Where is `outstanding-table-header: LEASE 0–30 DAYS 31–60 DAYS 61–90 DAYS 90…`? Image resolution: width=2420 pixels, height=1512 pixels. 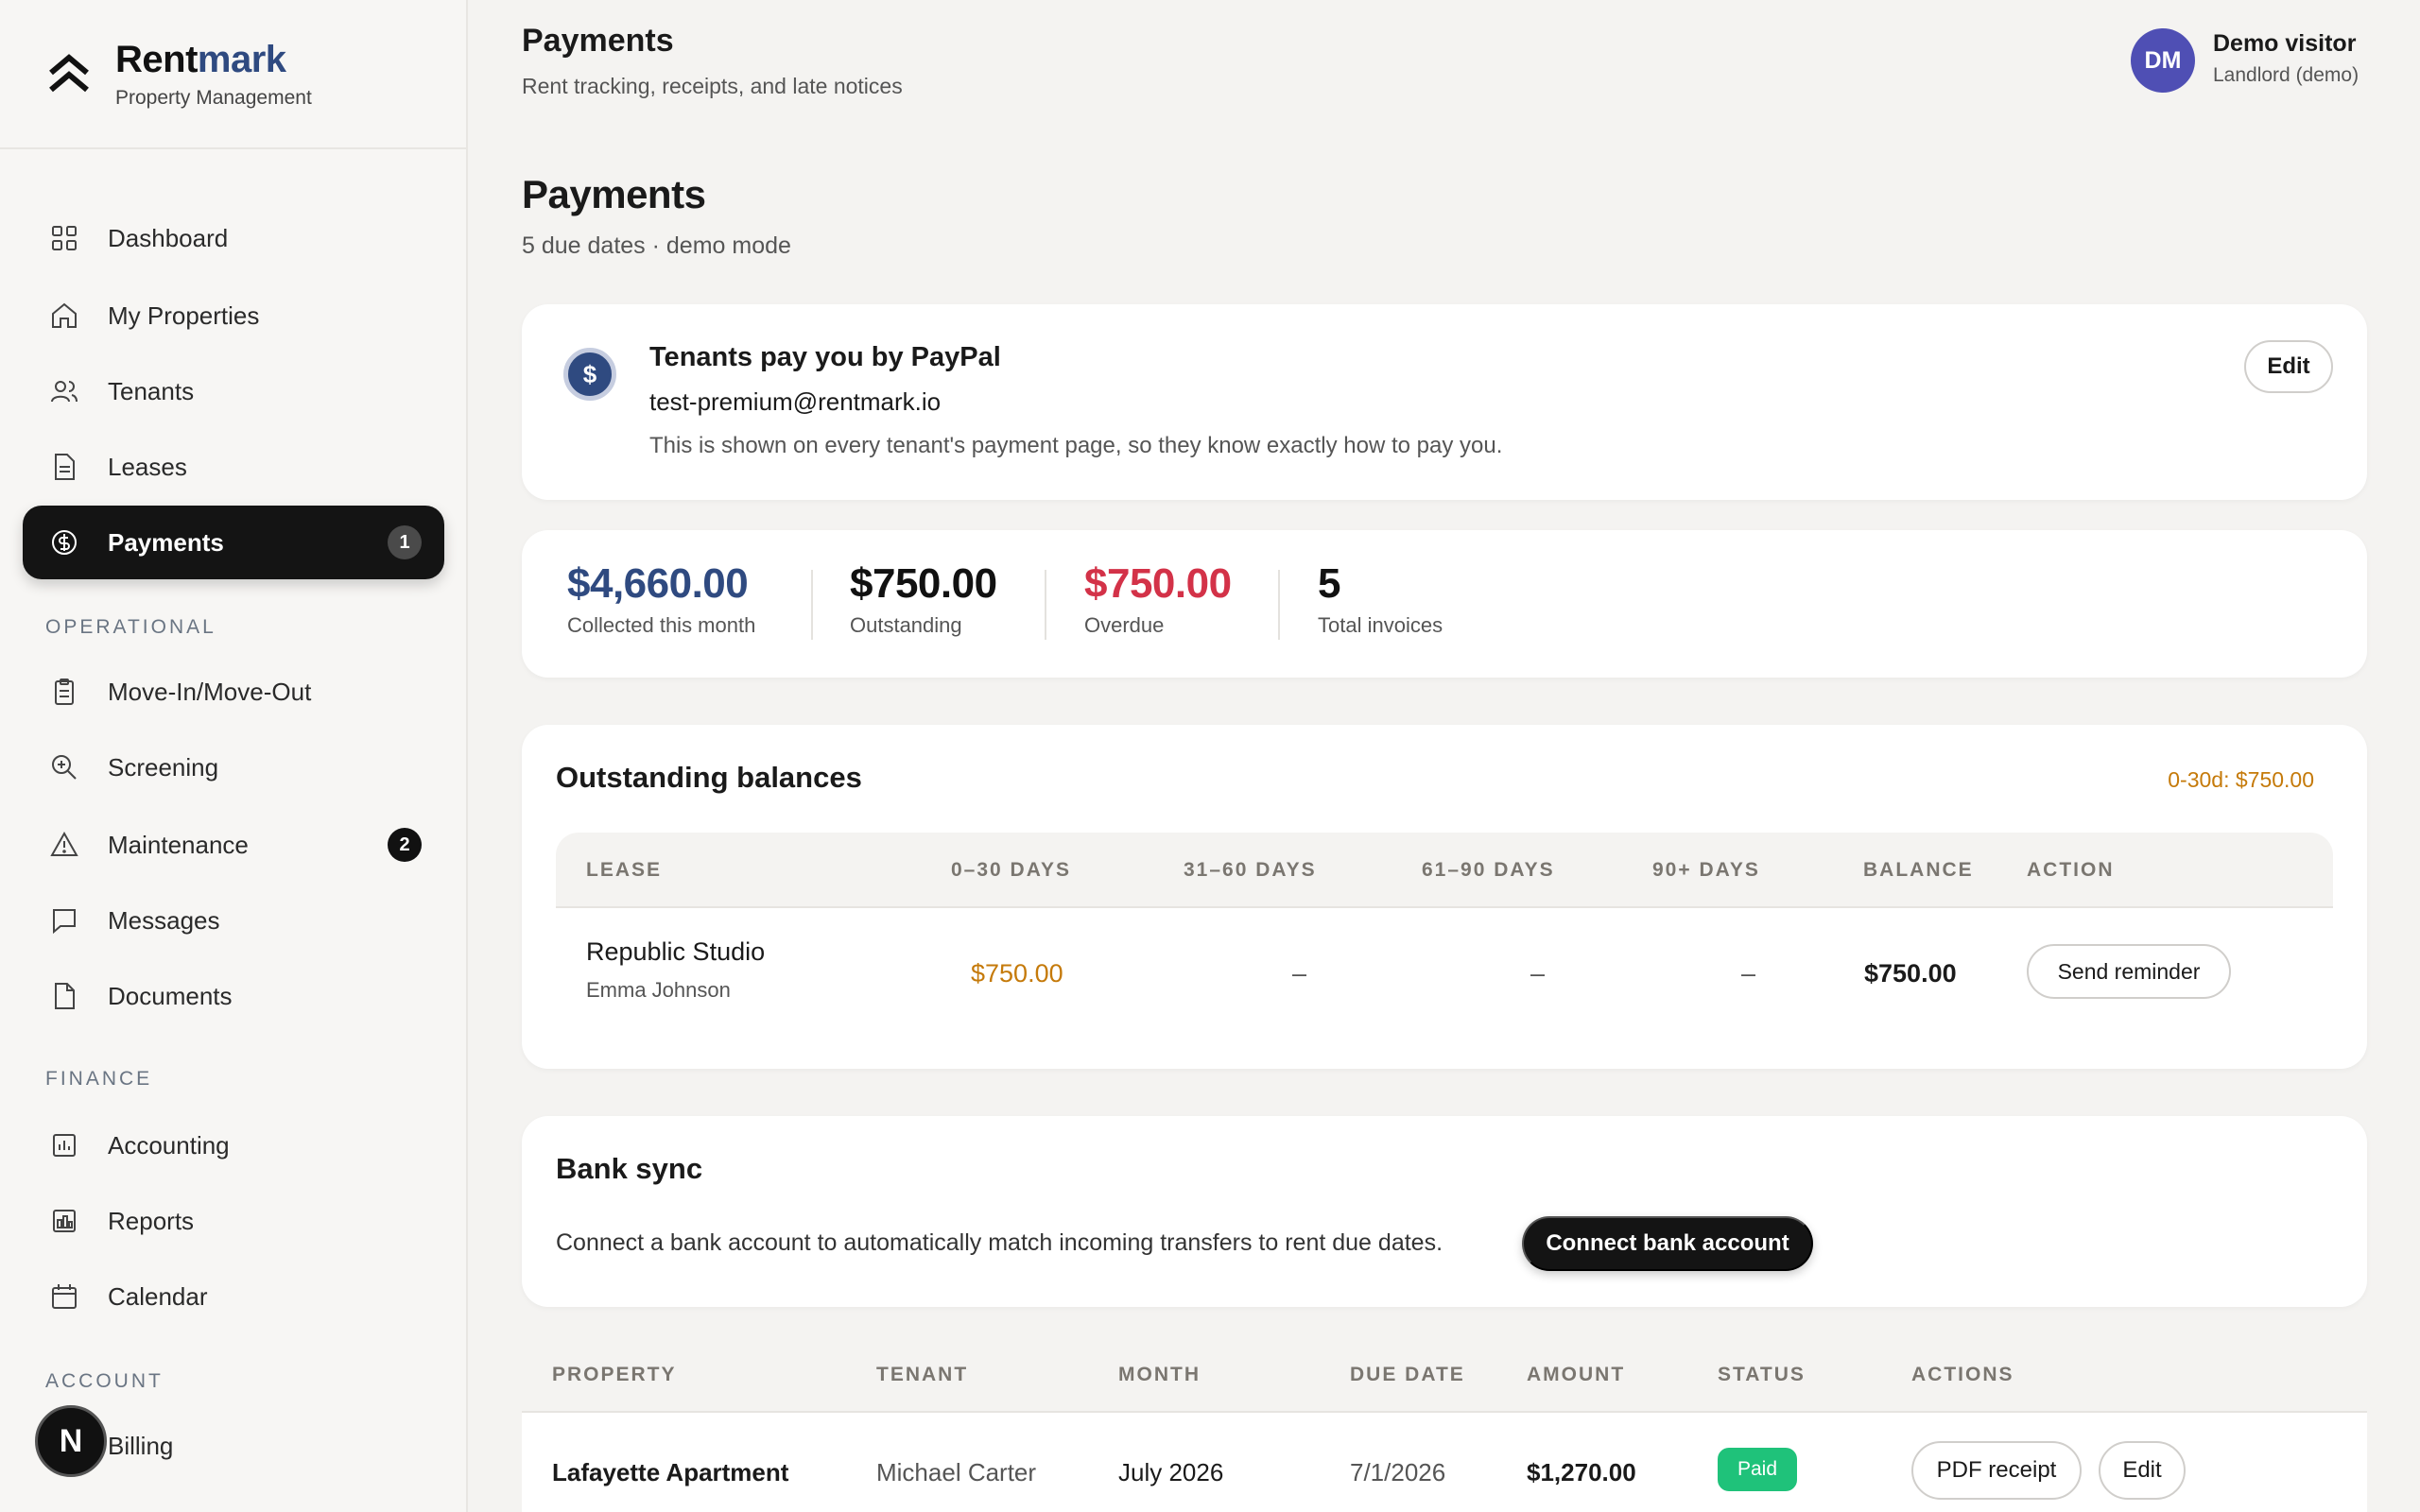 outstanding-table-header: LEASE 0–30 DAYS 31–60 DAYS 61–90 DAYS 90… is located at coordinates (1445, 870).